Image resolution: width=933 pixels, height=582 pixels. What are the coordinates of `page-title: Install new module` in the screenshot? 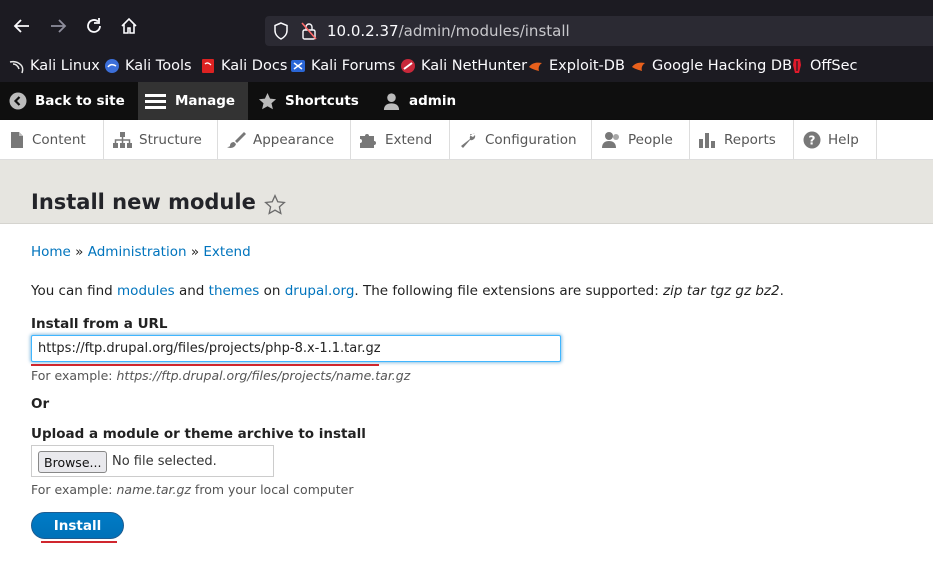 It's located at (143, 202).